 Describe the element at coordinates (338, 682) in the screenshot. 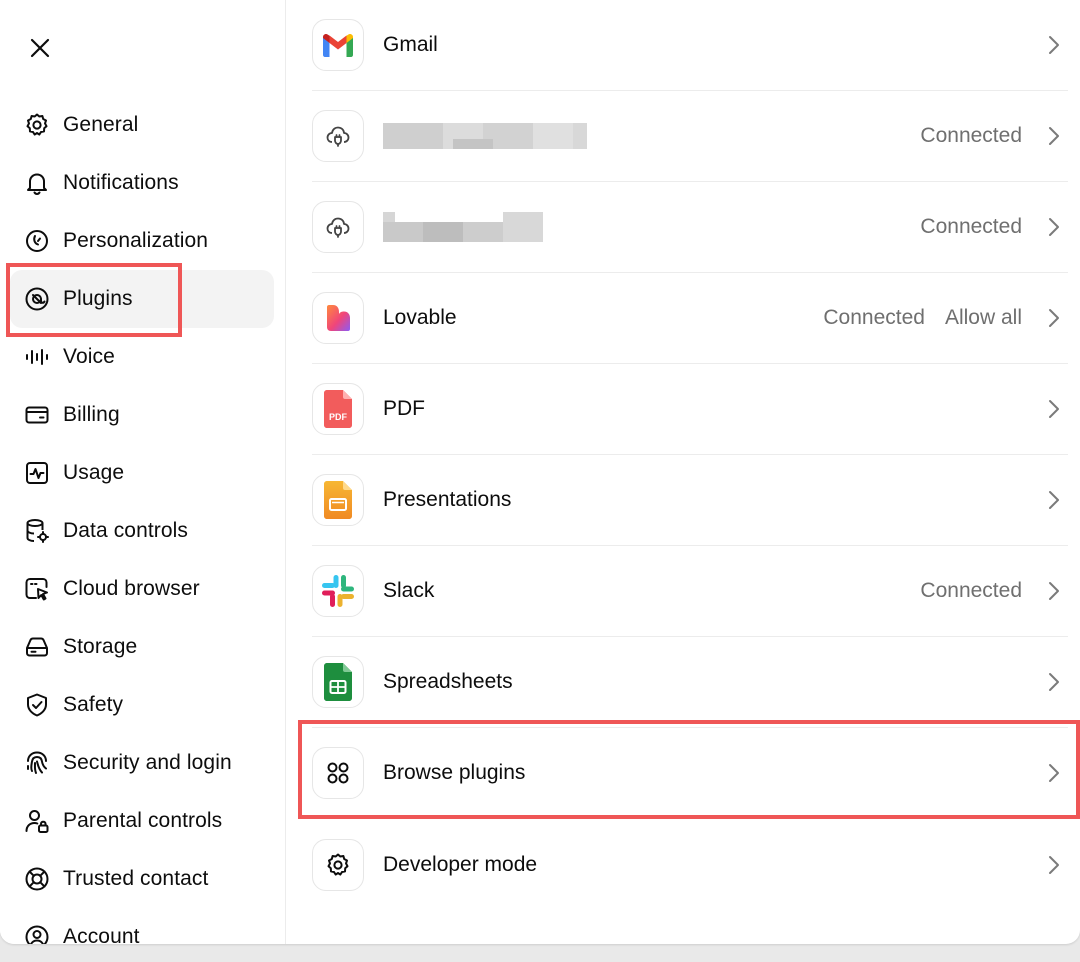

I see `spreadsheet-icon` at that location.